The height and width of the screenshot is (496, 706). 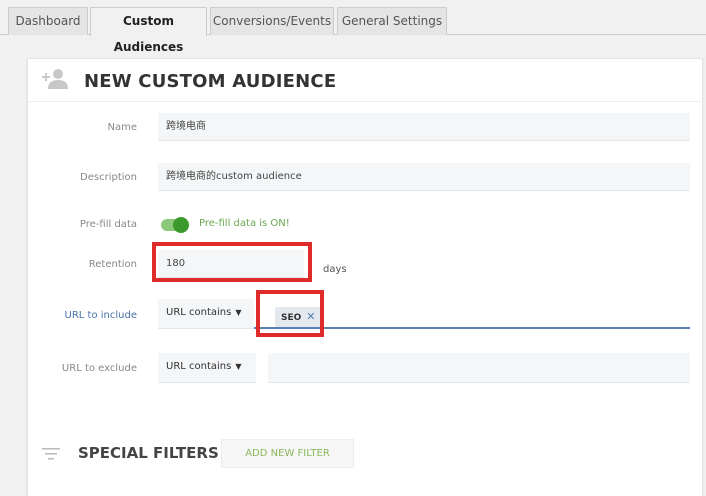 What do you see at coordinates (210, 81) in the screenshot?
I see `page-title: NEW CUSTOM AUDIENCE` at bounding box center [210, 81].